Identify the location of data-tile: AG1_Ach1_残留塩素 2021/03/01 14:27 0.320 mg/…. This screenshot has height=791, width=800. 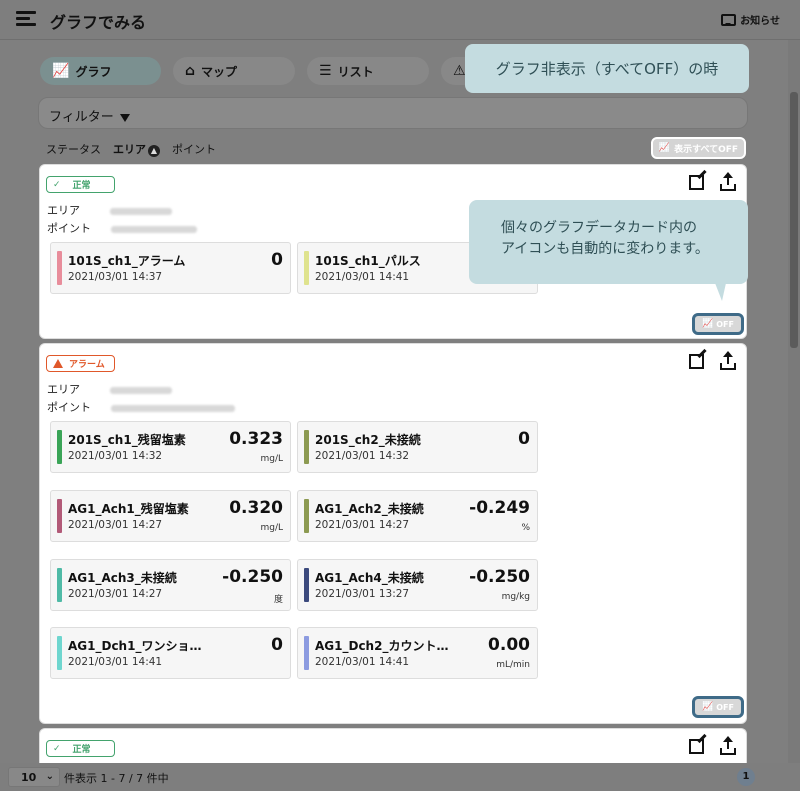
(170, 516).